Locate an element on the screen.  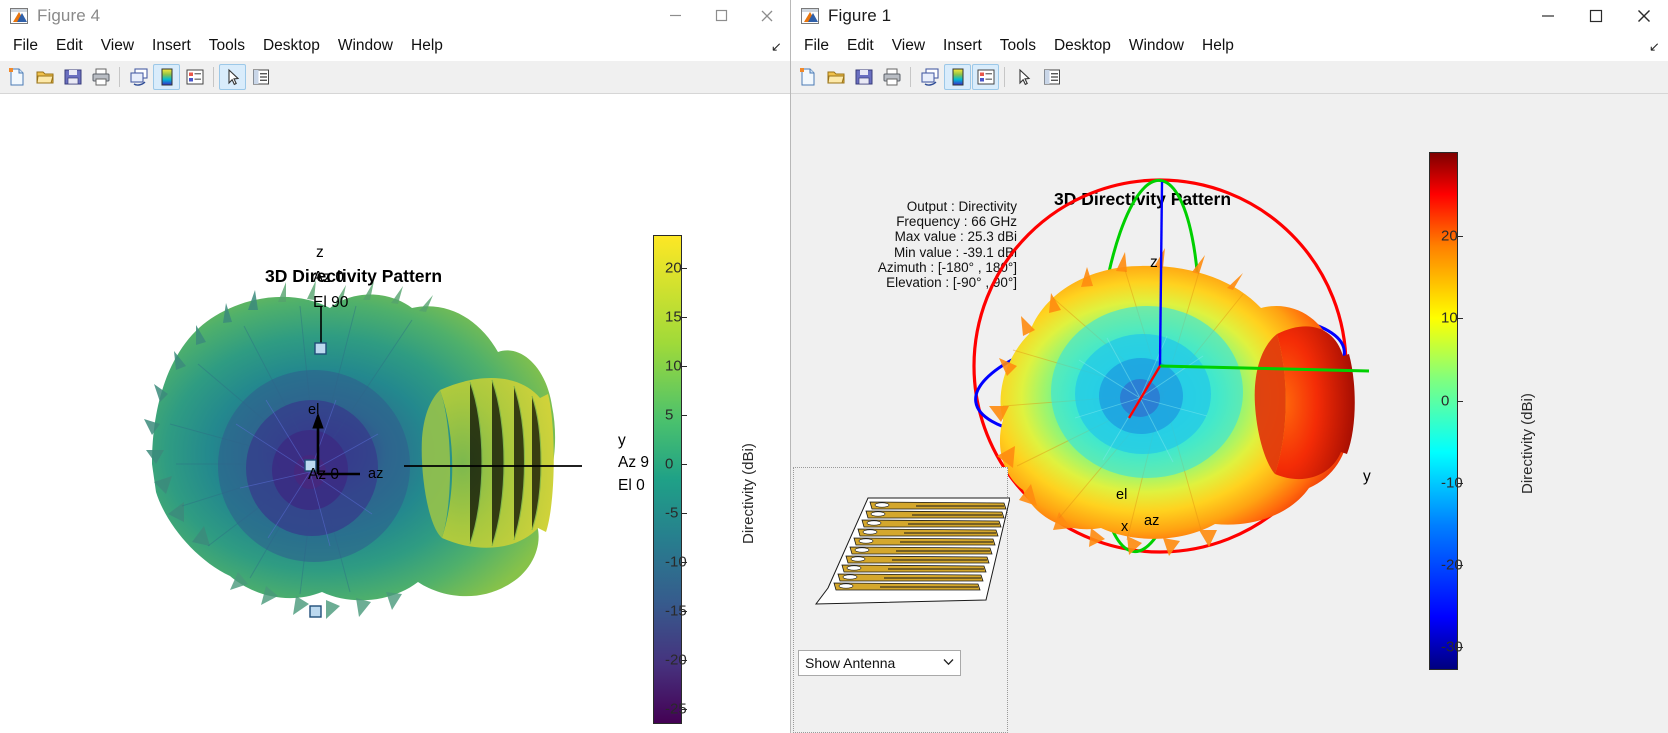
cbar-tick-neg15: -15 is located at coordinates (676, 611).